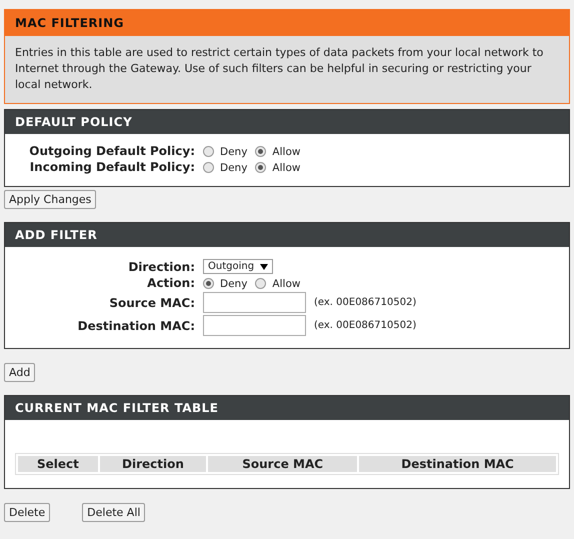 The width and height of the screenshot is (574, 539). What do you see at coordinates (151, 303) in the screenshot?
I see `field-label: Source MAC:` at bounding box center [151, 303].